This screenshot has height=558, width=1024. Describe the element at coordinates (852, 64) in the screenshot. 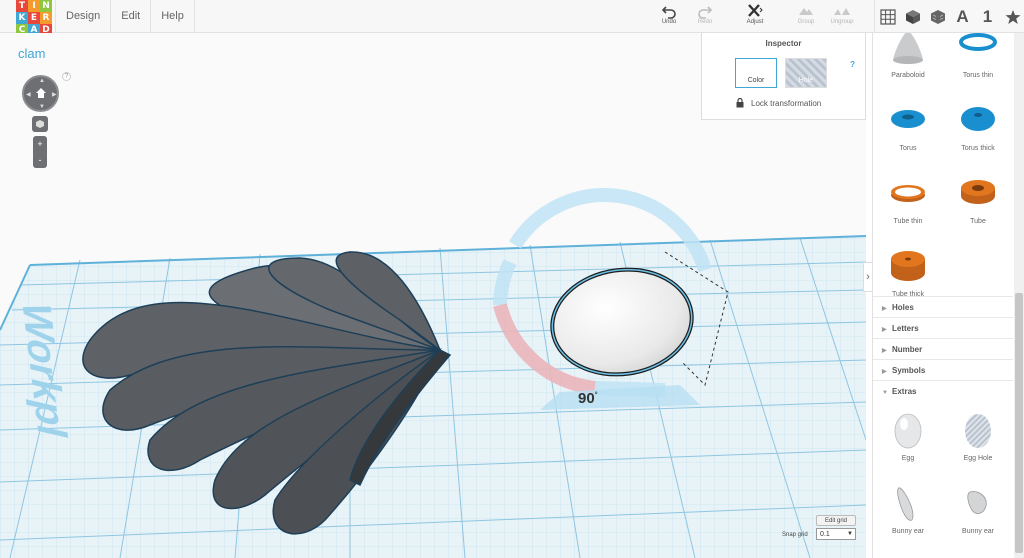

I see `inspector-help-icon: ?` at that location.